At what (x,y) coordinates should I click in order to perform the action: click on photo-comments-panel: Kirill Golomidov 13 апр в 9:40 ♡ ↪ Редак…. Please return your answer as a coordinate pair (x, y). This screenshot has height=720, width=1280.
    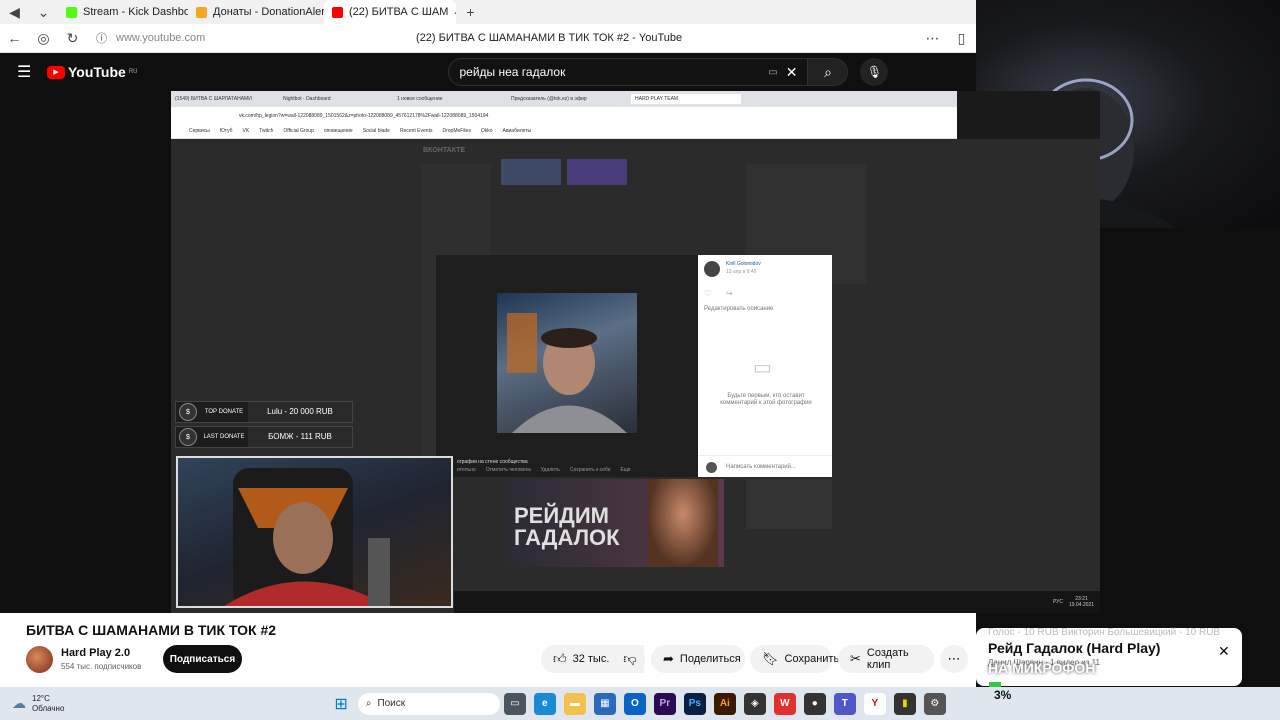
    Looking at the image, I should click on (765, 366).